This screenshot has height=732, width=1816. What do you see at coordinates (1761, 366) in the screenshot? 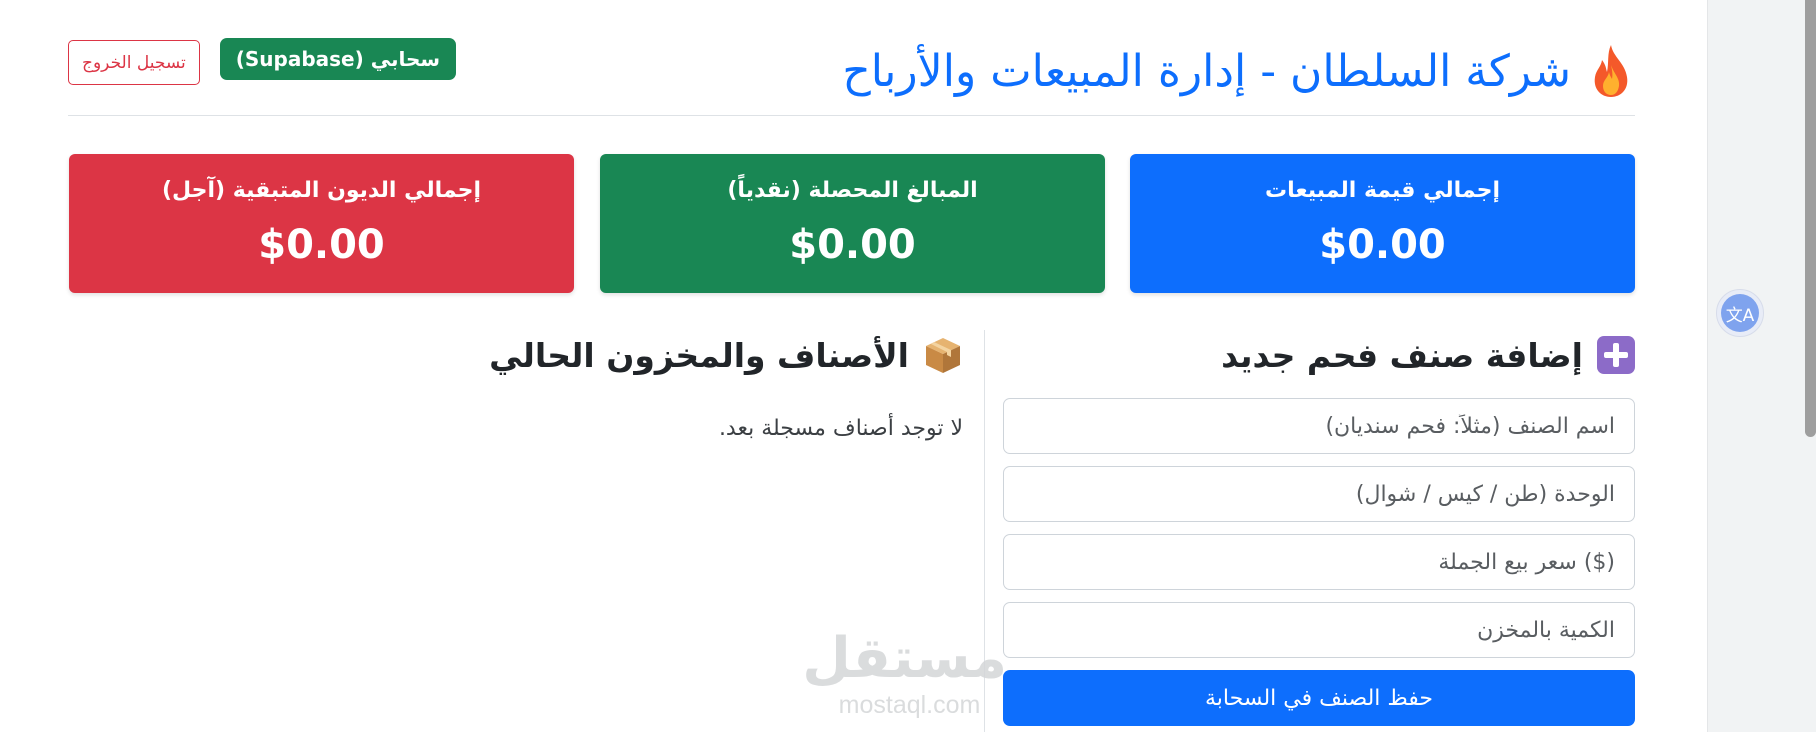
I see `side-gutter` at bounding box center [1761, 366].